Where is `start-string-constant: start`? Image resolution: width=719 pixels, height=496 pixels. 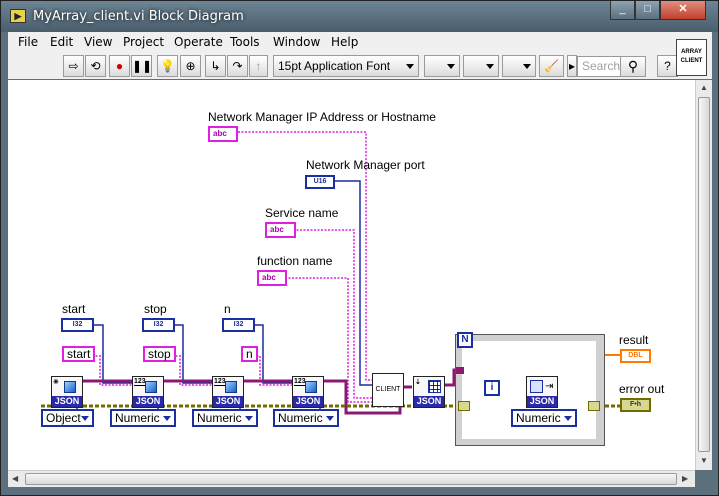 start-string-constant: start is located at coordinates (79, 354).